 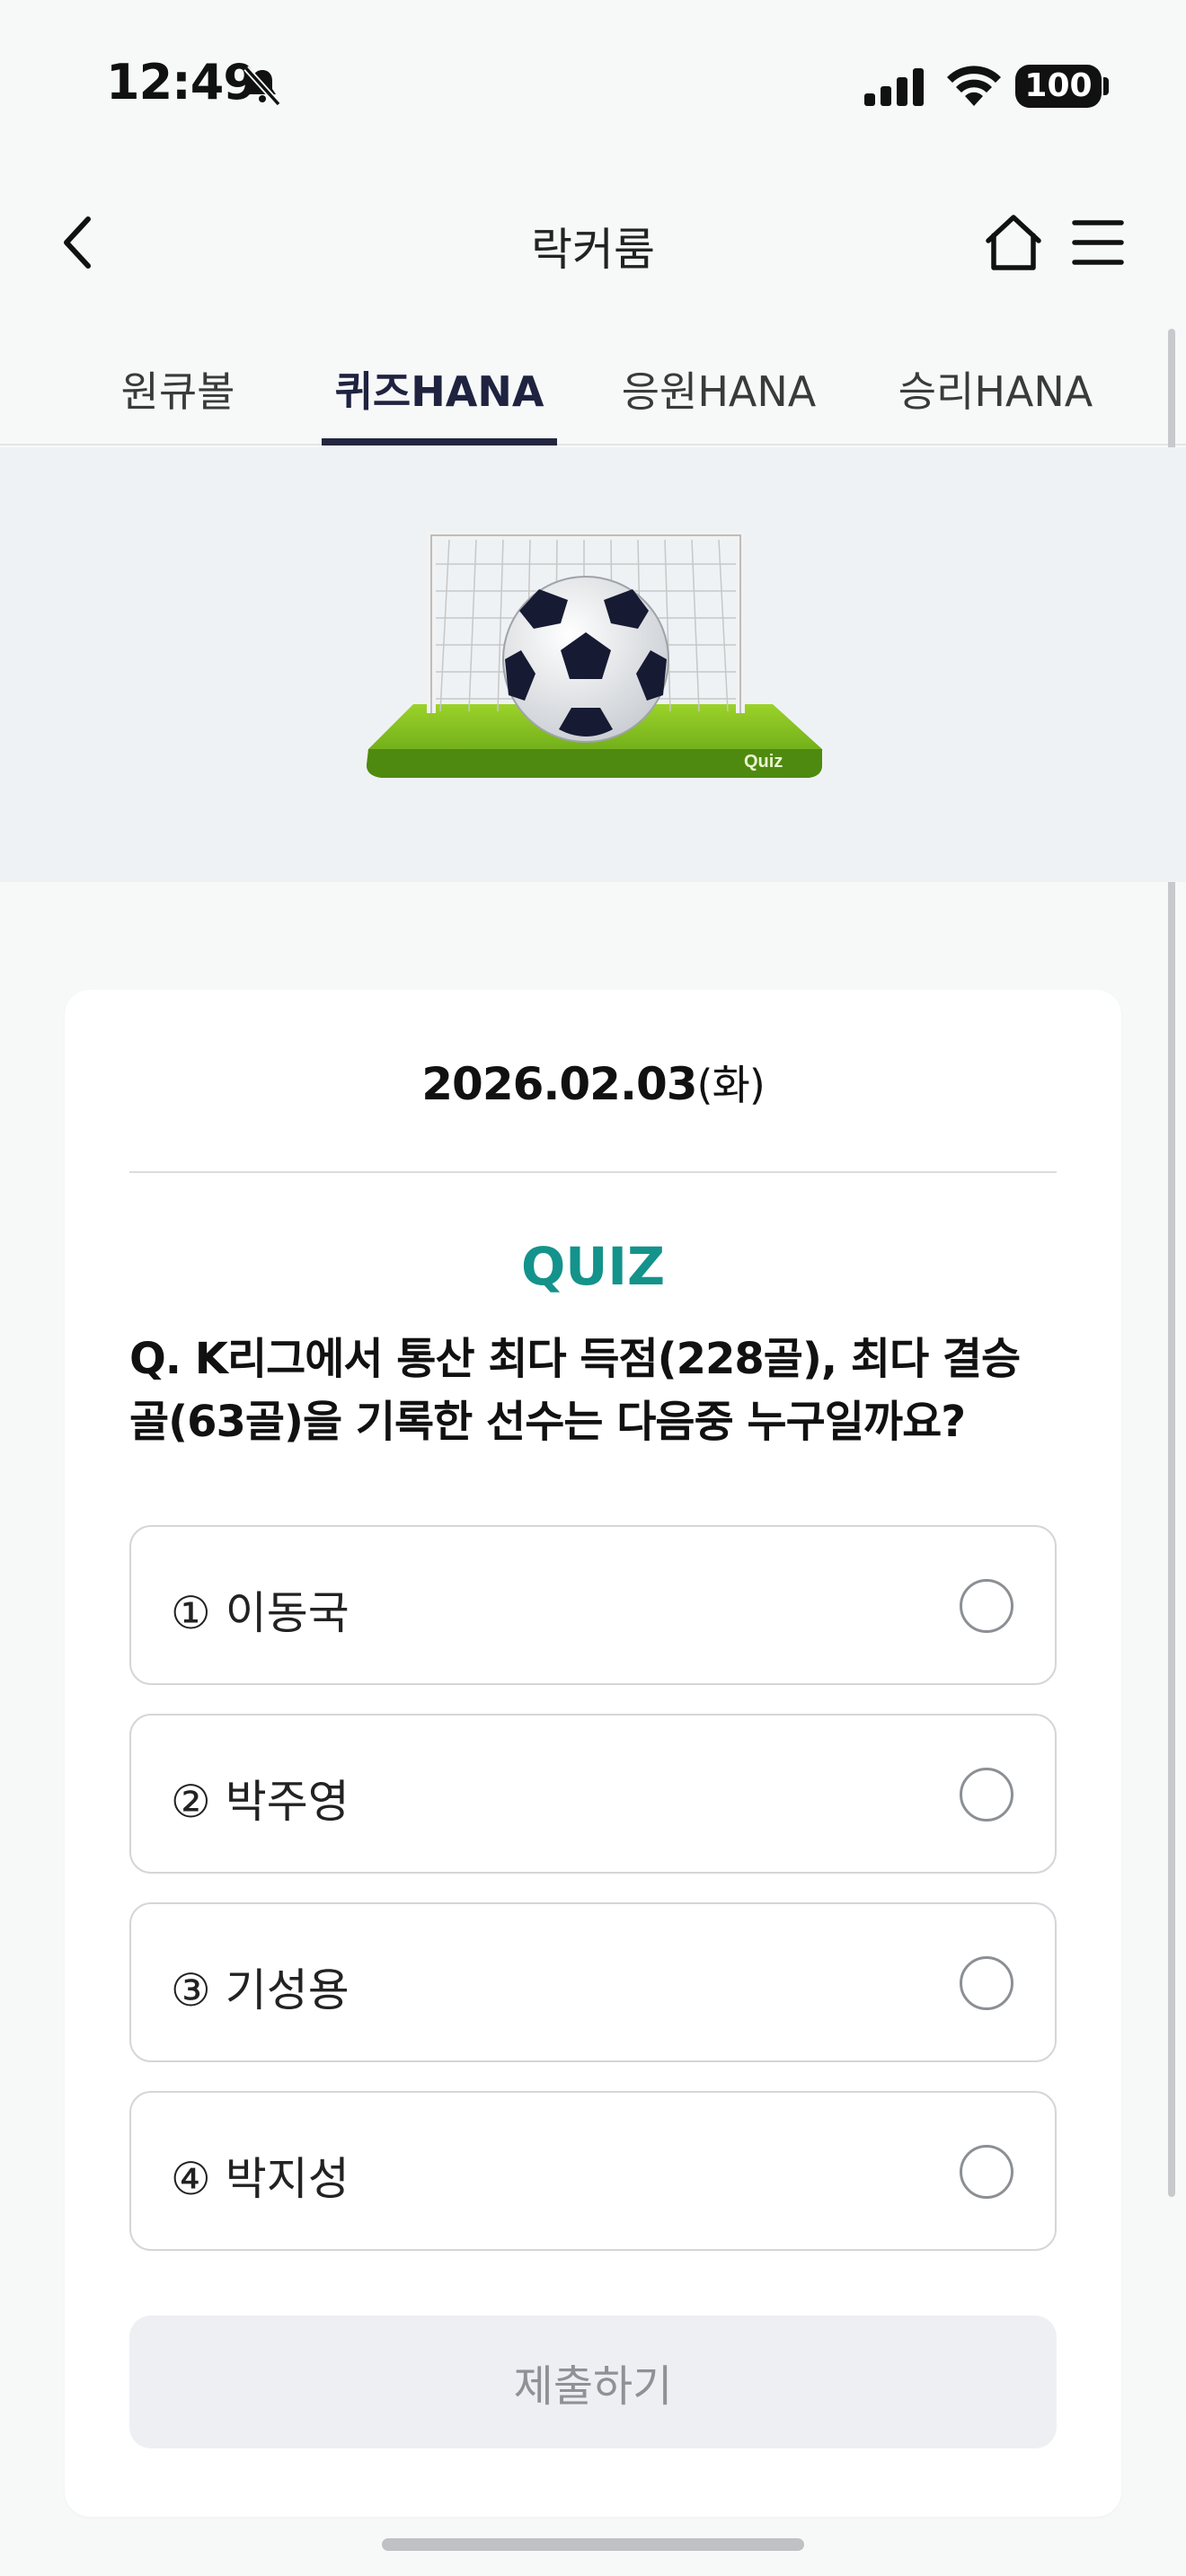 What do you see at coordinates (260, 1990) in the screenshot?
I see `option-label: ③ 기성용` at bounding box center [260, 1990].